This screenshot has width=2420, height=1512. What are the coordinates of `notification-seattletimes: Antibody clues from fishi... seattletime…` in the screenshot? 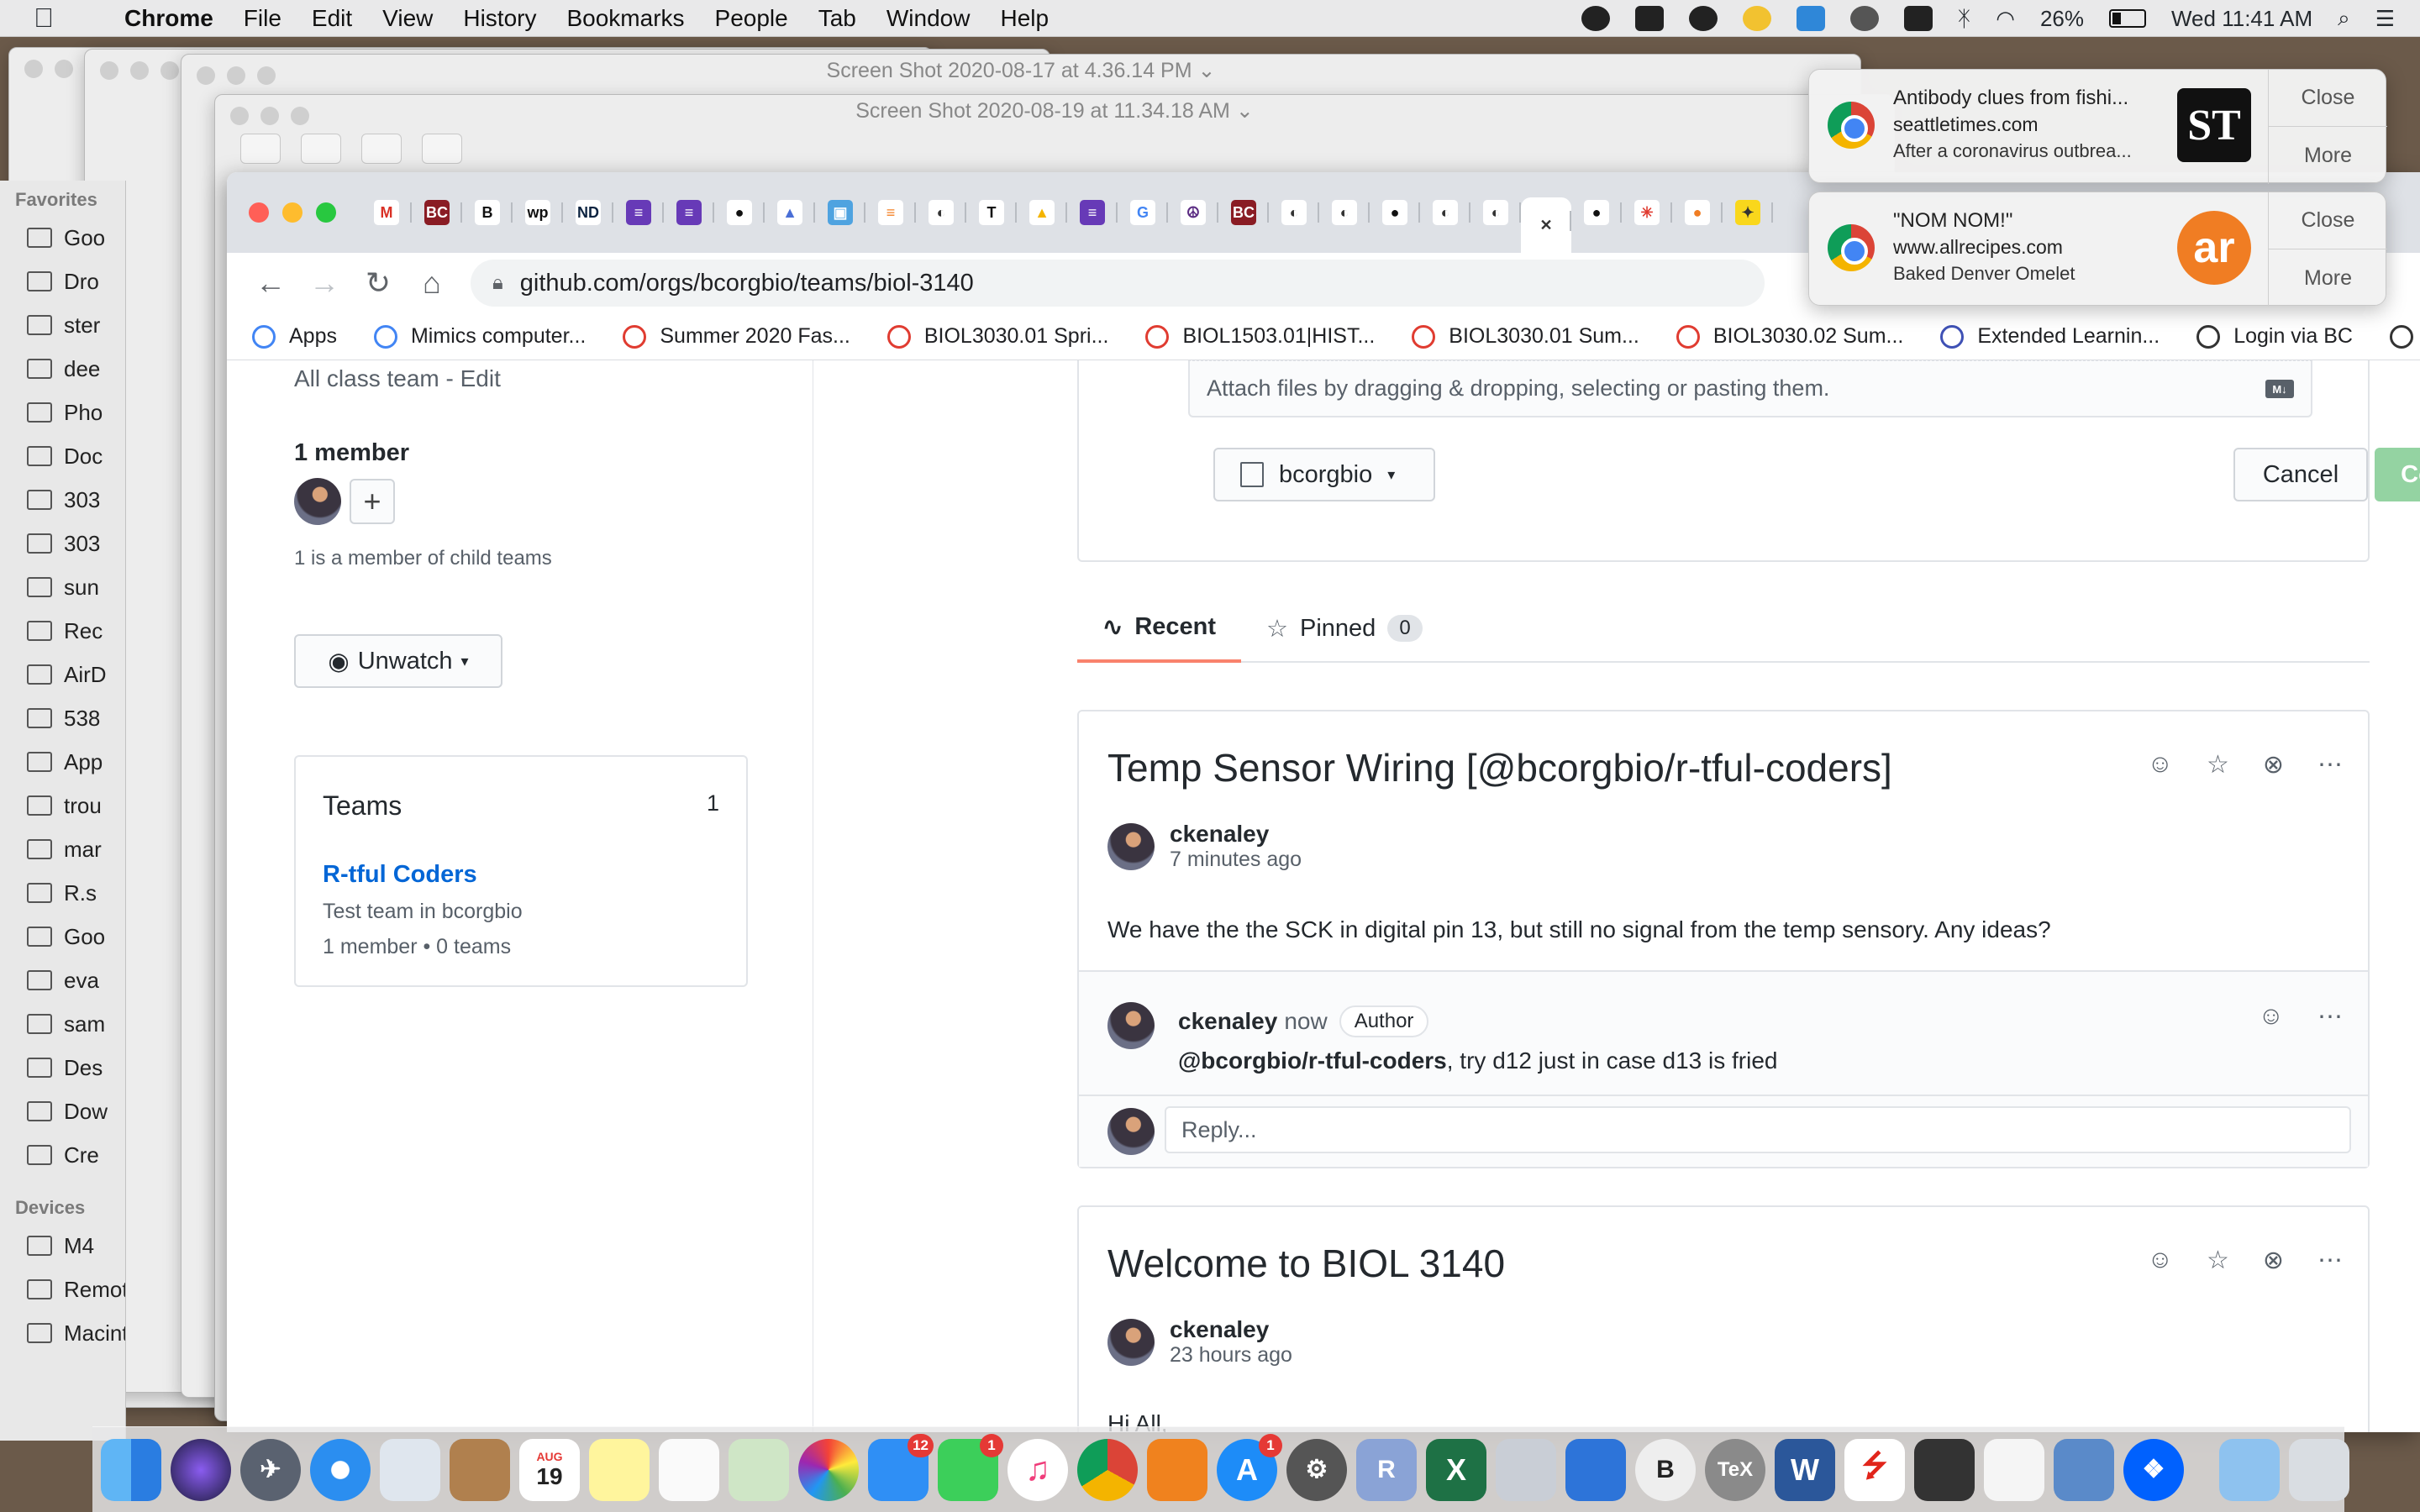 It's located at (2097, 126).